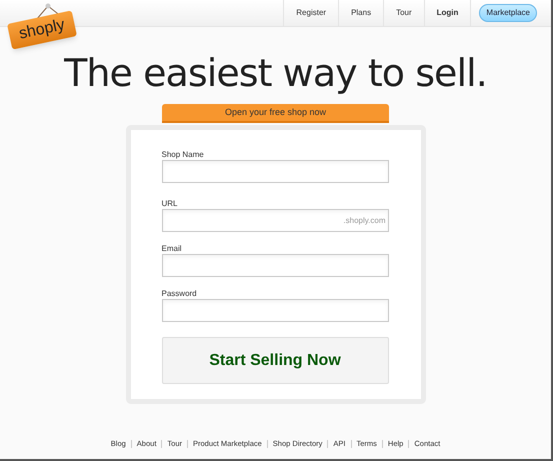 Image resolution: width=553 pixels, height=461 pixels. What do you see at coordinates (275, 73) in the screenshot?
I see `headline: The easiest way to sell.` at bounding box center [275, 73].